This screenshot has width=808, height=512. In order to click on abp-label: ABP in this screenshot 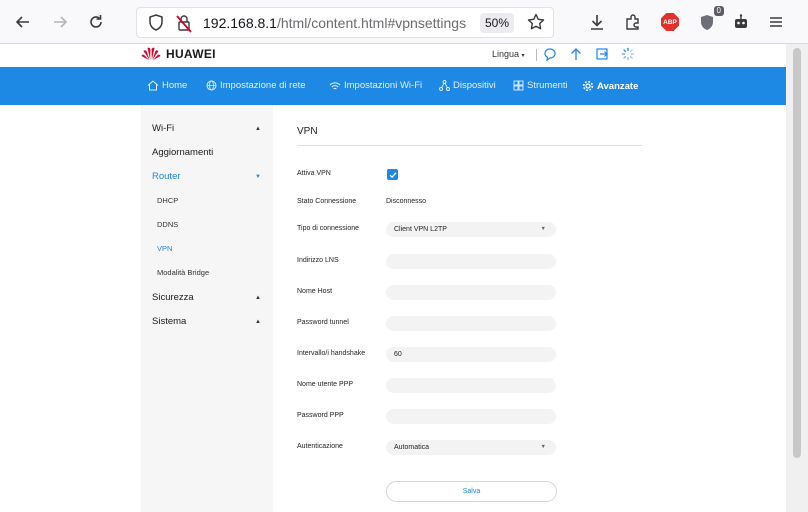, I will do `click(670, 22)`.